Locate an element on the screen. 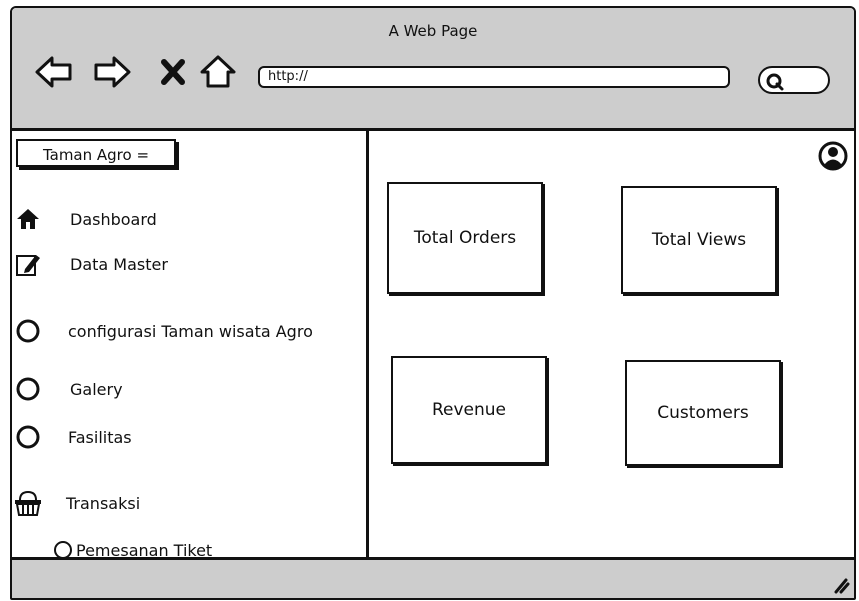 The width and height of the screenshot is (859, 601). card-label: Total Views is located at coordinates (699, 240).